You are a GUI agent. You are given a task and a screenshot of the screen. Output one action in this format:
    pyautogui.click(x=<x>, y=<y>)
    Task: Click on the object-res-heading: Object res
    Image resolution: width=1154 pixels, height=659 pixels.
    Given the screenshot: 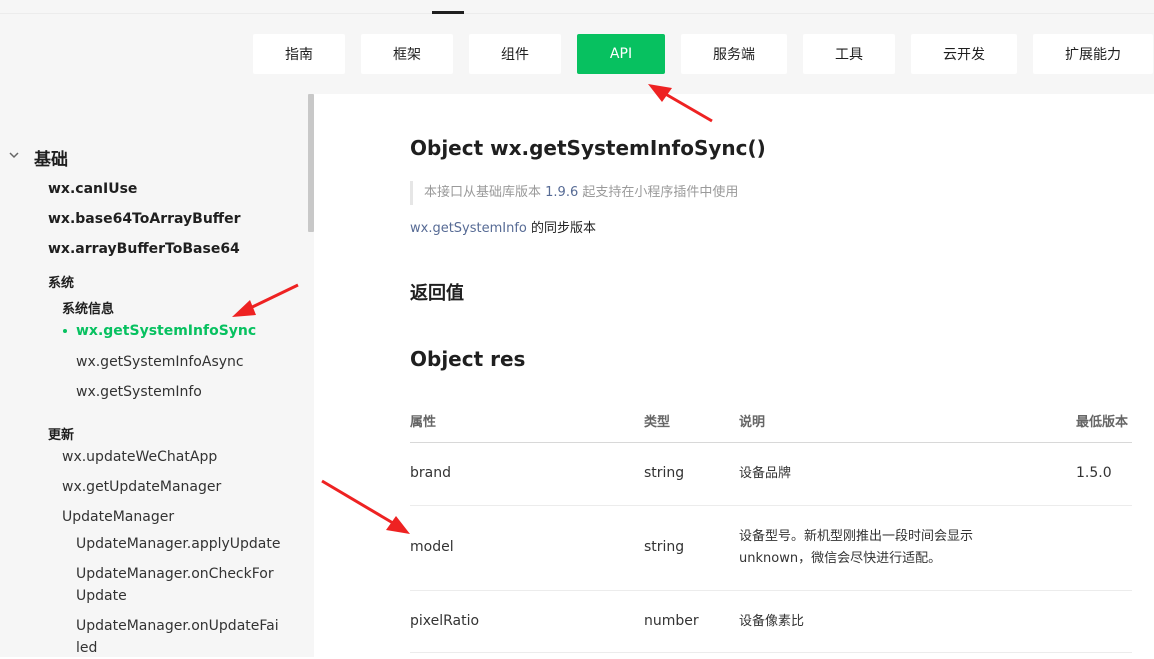 What is the action you would take?
    pyautogui.click(x=468, y=359)
    